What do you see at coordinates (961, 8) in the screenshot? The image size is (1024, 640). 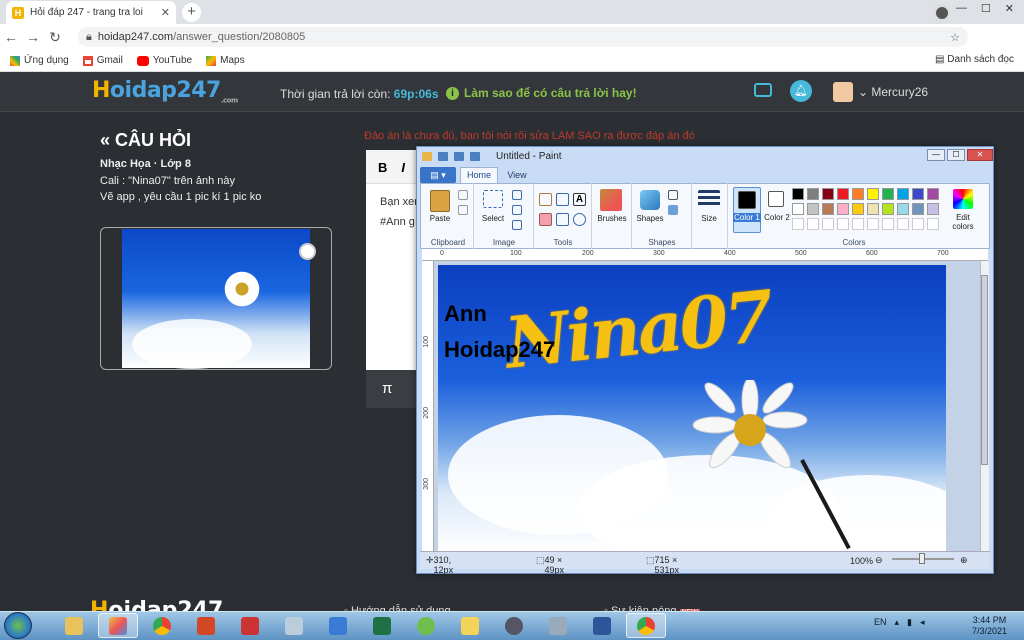 I see `minimize-icon: —` at bounding box center [961, 8].